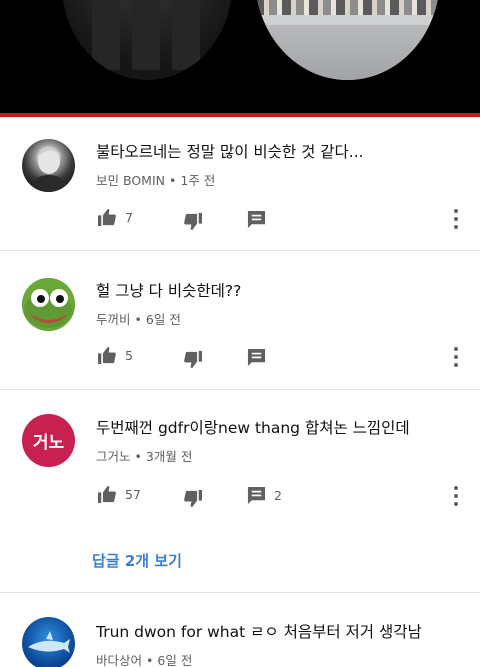  What do you see at coordinates (129, 355) in the screenshot?
I see `like-count: 5` at bounding box center [129, 355].